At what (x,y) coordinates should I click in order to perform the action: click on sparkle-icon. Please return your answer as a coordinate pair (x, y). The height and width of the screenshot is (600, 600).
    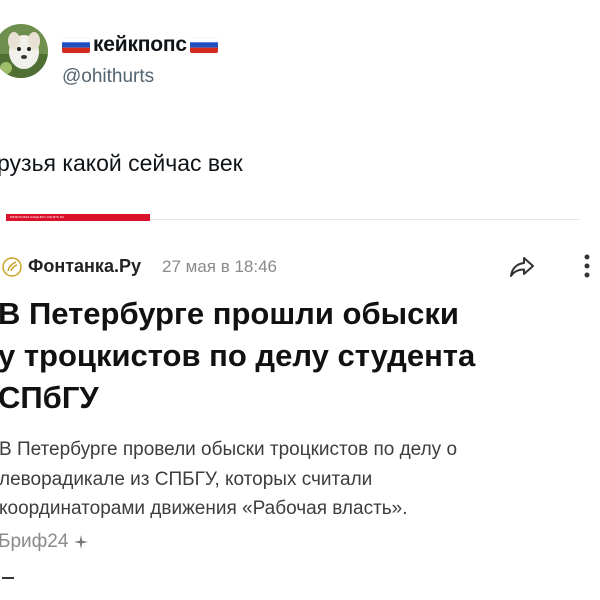
    Looking at the image, I should click on (81, 542).